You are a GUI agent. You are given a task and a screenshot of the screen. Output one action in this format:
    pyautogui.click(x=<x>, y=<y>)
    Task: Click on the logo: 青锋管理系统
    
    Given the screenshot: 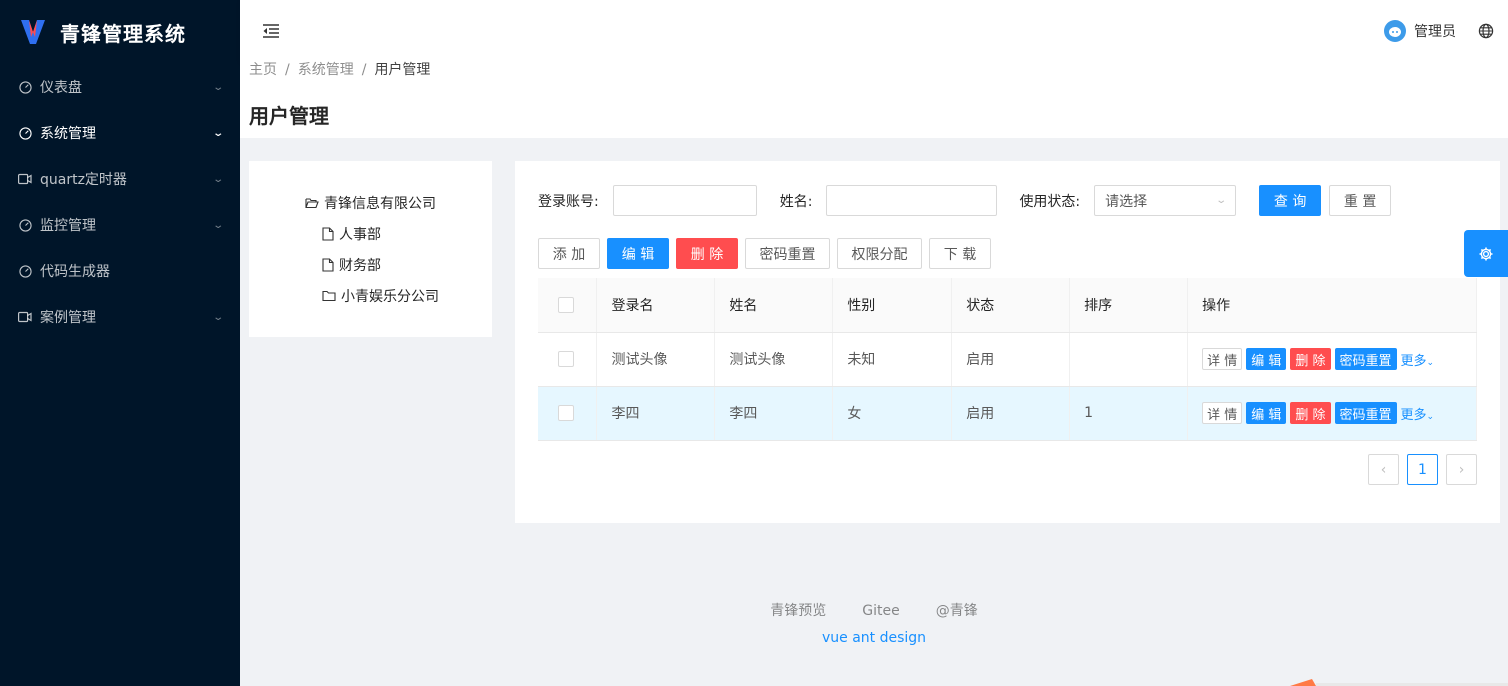 What is the action you would take?
    pyautogui.click(x=120, y=32)
    